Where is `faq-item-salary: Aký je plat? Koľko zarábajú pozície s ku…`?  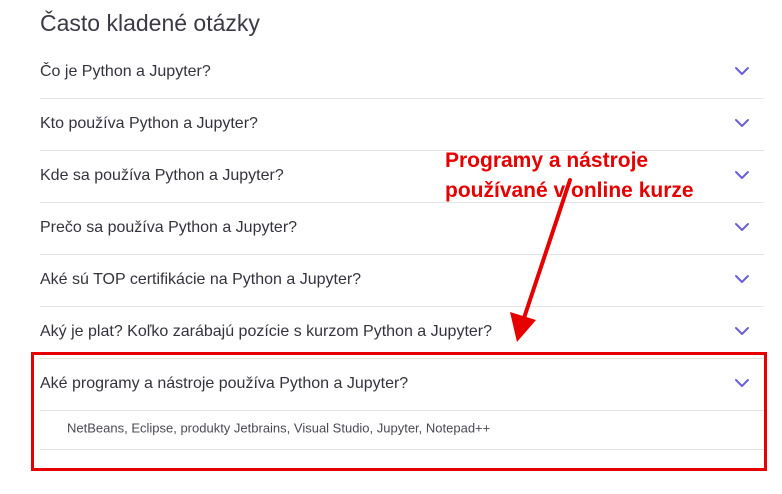 faq-item-salary: Aký je plat? Koľko zarábajú pozície s ku… is located at coordinates (402, 332).